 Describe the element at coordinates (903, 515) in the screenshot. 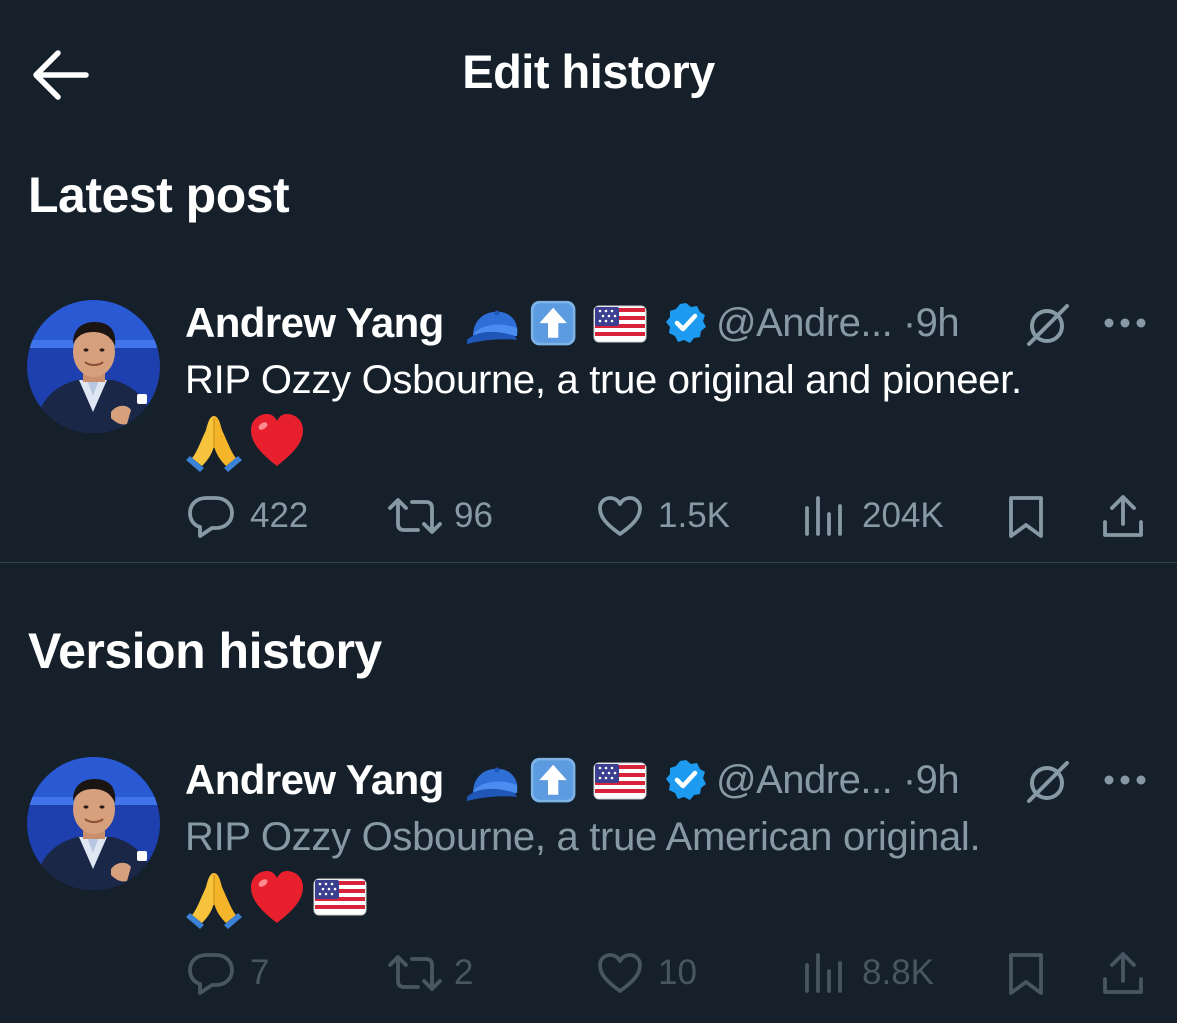

I see `views-count: 204K` at that location.